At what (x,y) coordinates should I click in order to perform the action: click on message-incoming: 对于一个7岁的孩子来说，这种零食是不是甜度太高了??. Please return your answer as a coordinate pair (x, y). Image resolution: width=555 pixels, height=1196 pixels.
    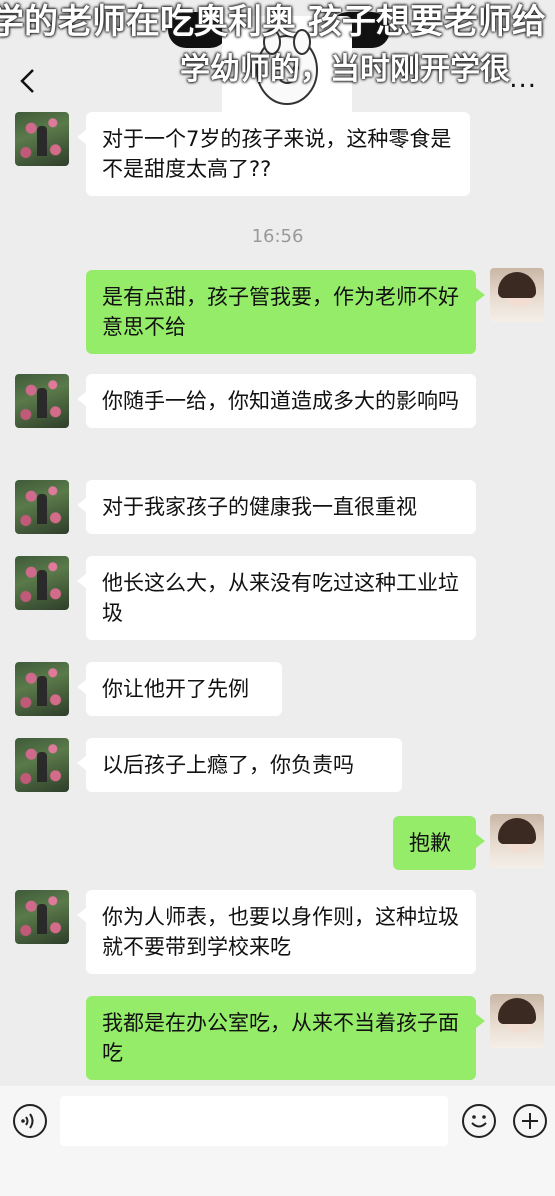
    Looking at the image, I should click on (273, 154).